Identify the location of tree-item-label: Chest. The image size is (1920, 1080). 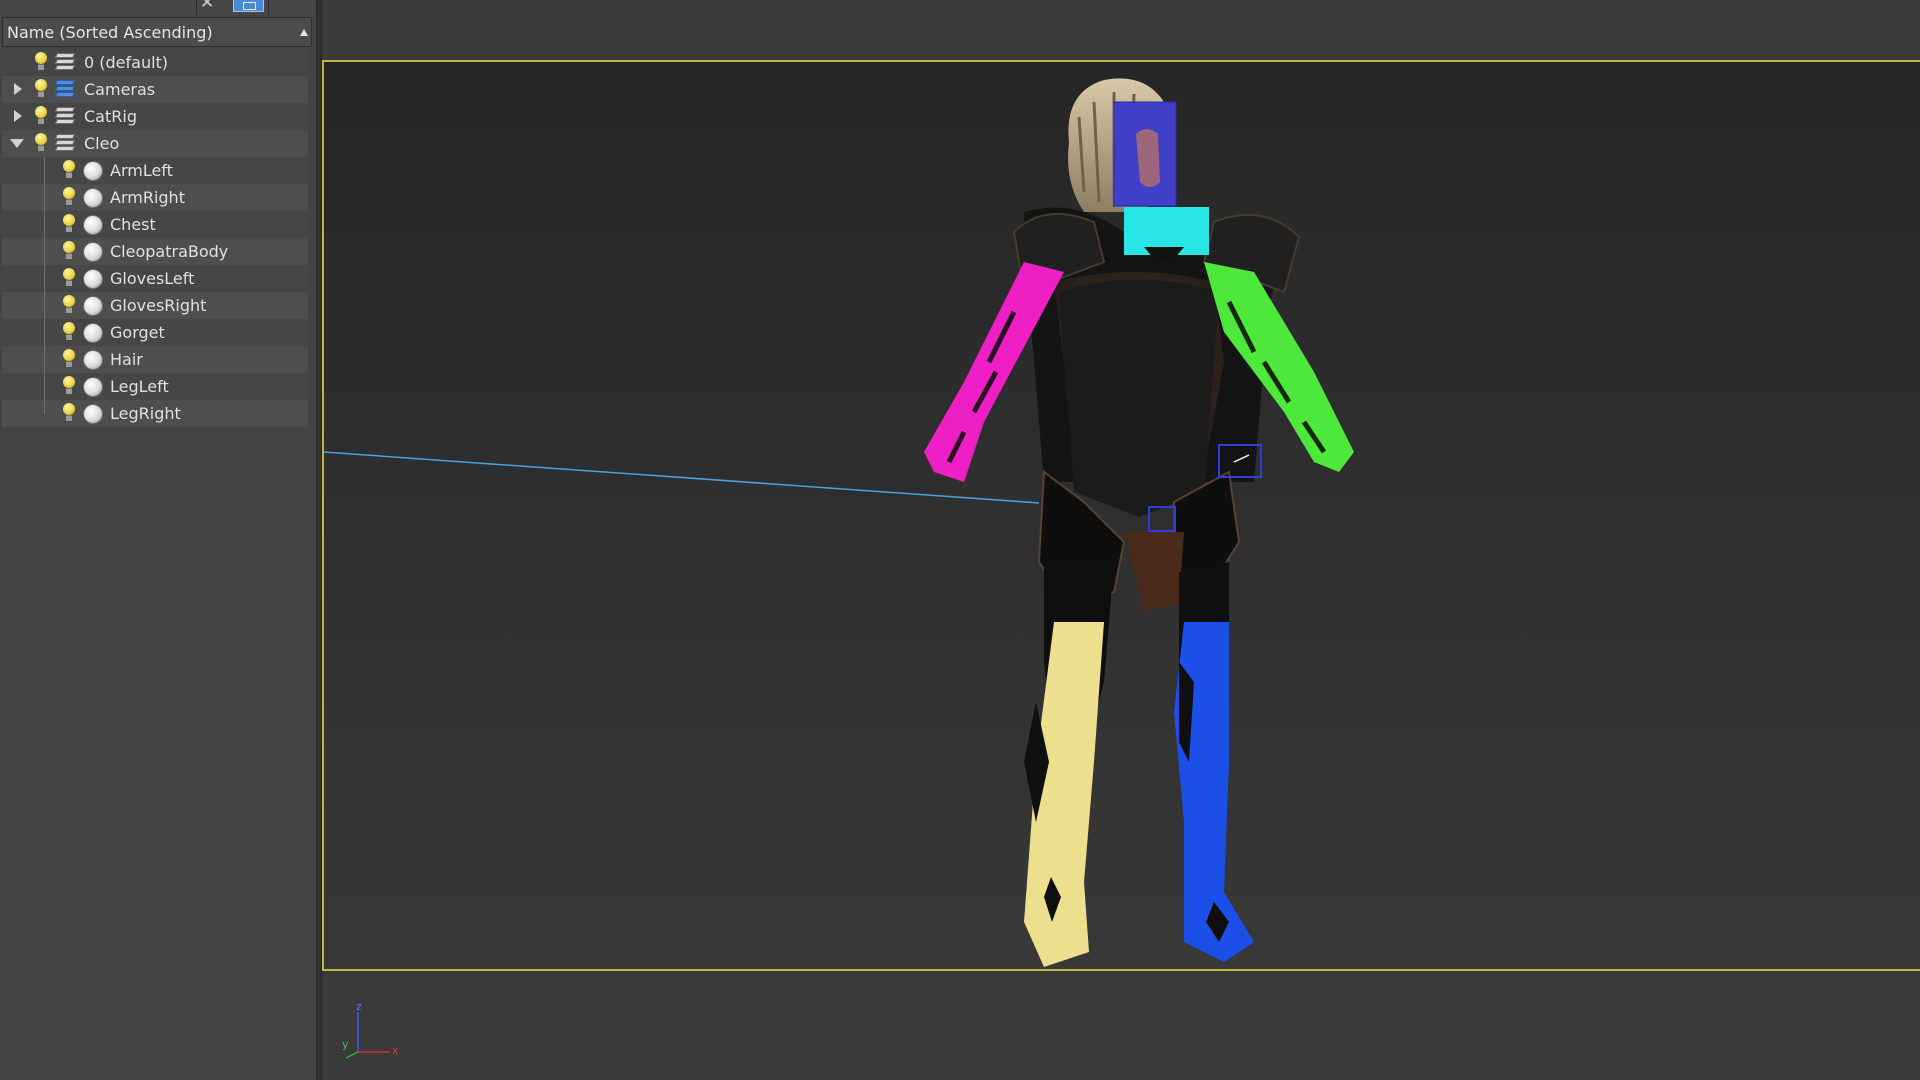
(133, 224).